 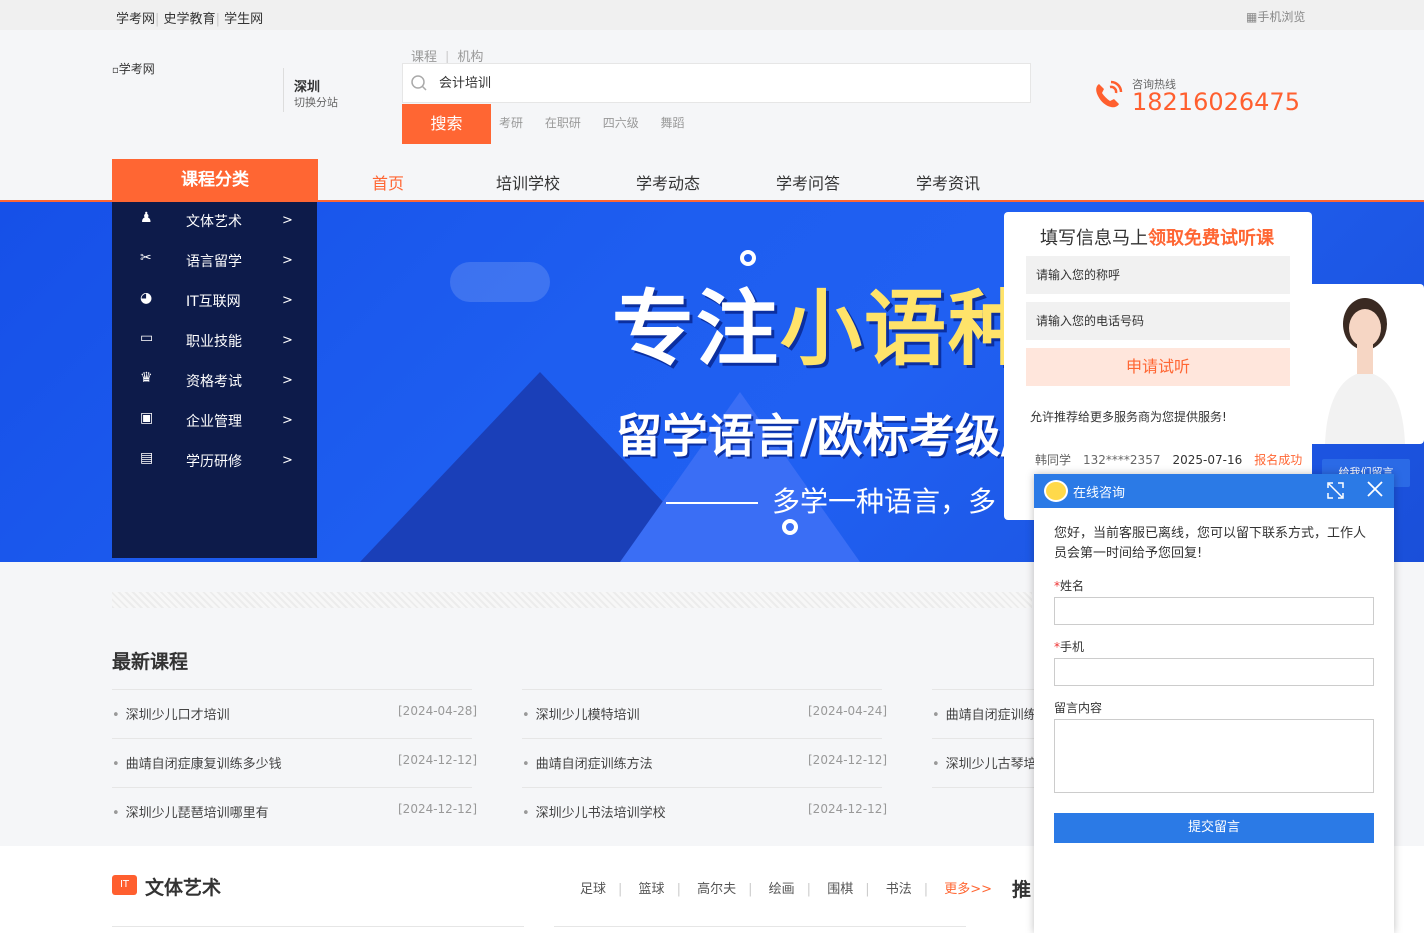 I want to click on hot-keyword: 考研, so click(x=511, y=123).